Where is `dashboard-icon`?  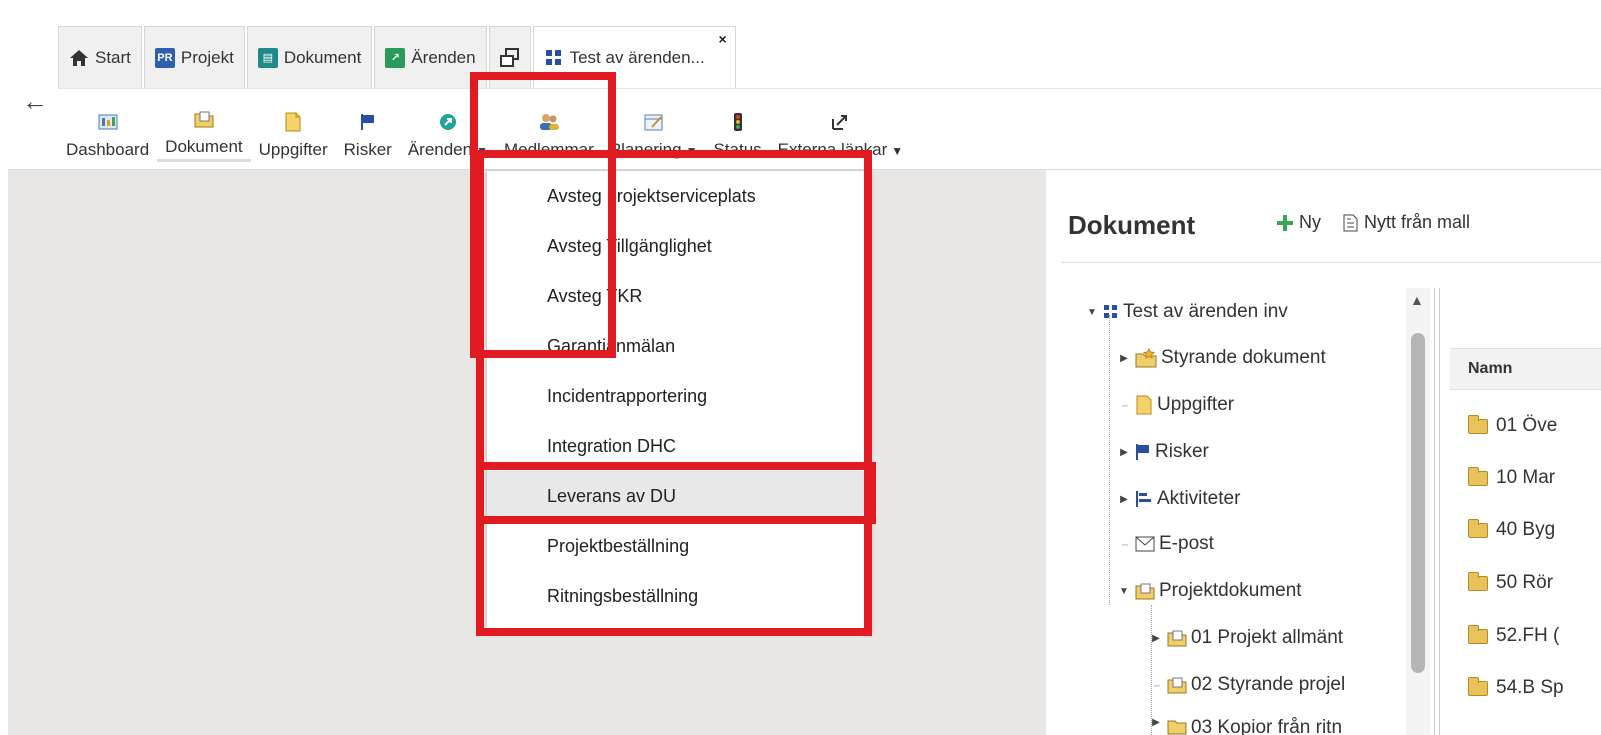 dashboard-icon is located at coordinates (108, 122).